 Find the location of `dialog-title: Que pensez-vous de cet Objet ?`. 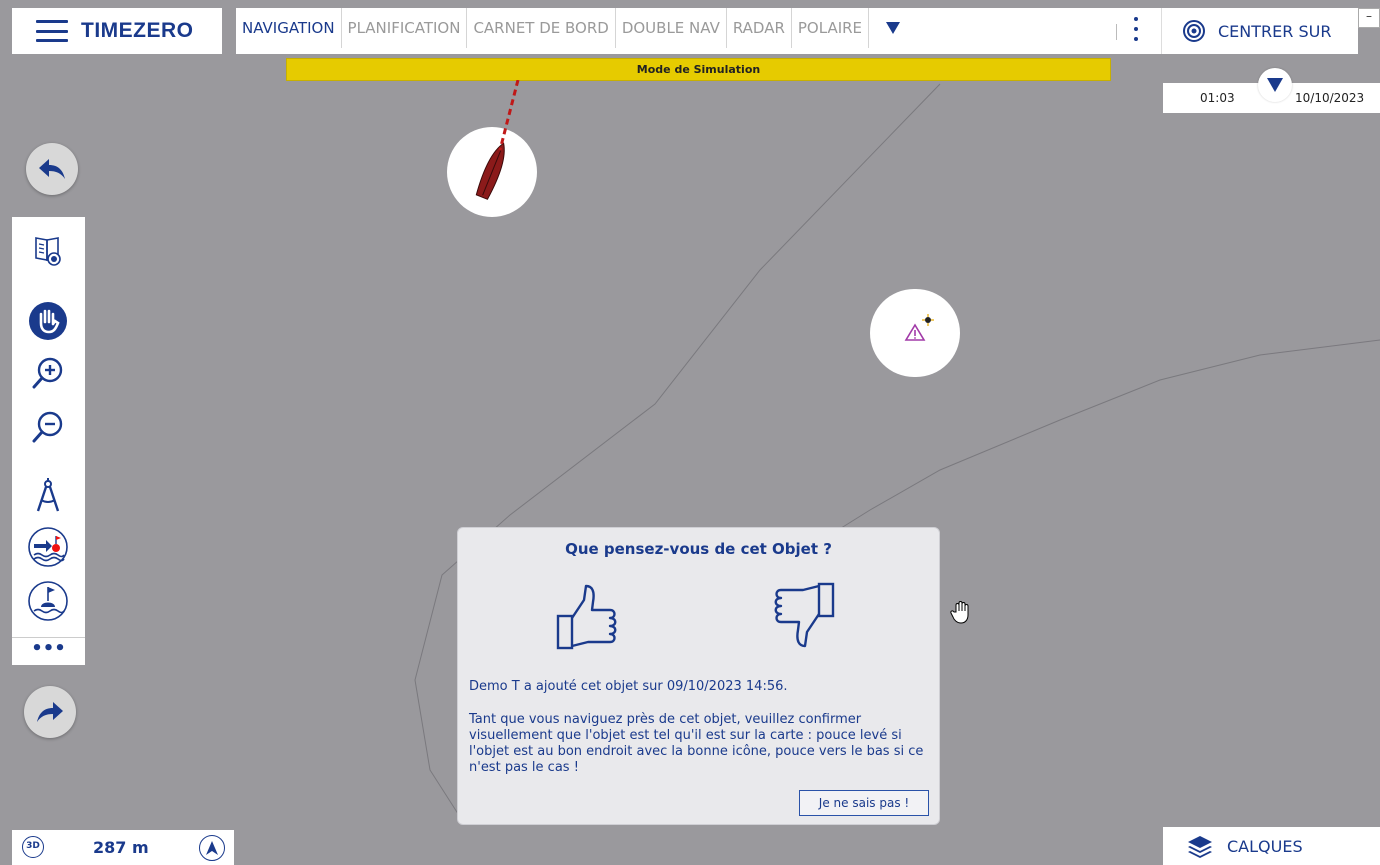

dialog-title: Que pensez-vous de cet Objet ? is located at coordinates (698, 549).